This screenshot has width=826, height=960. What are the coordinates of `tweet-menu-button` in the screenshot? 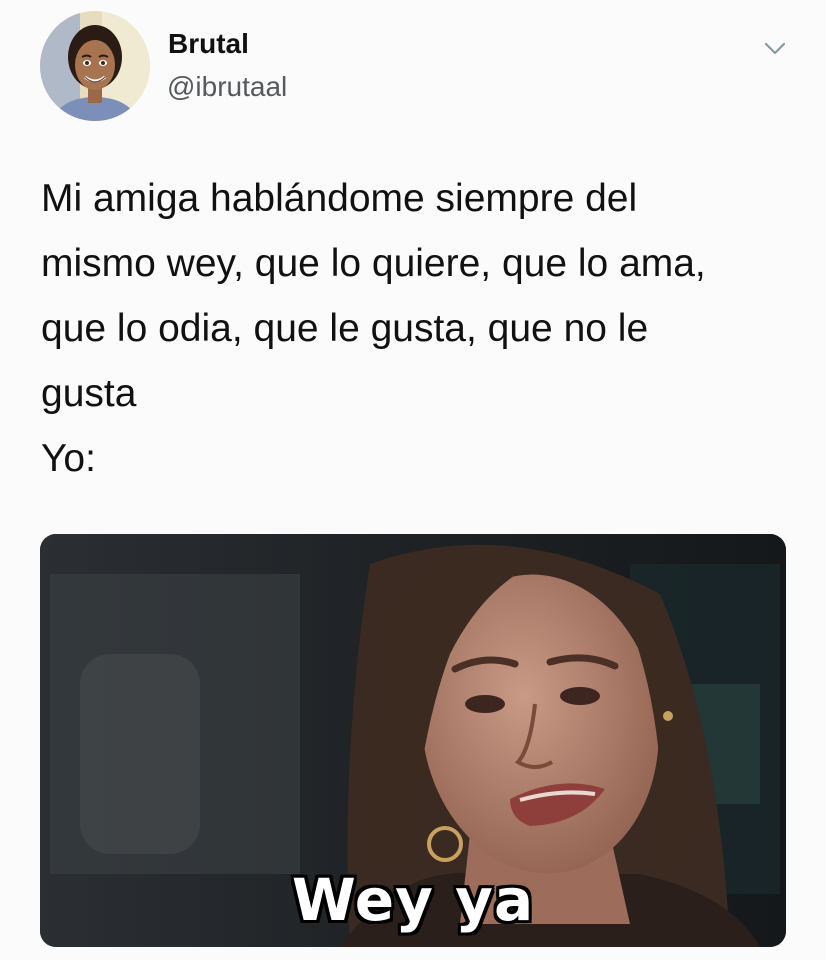 It's located at (775, 49).